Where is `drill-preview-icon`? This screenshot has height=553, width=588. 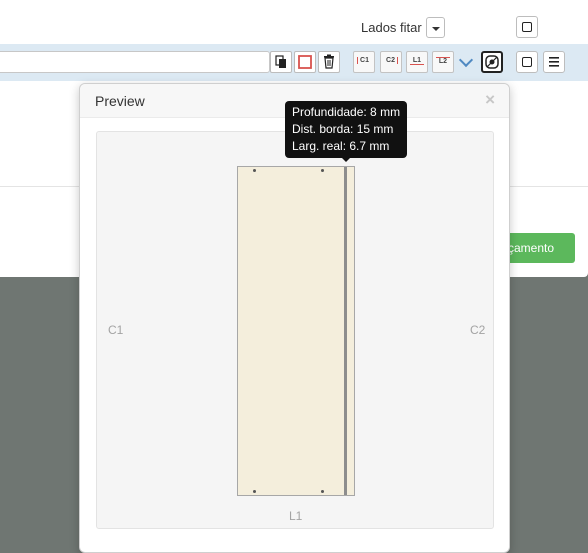 drill-preview-icon is located at coordinates (492, 62).